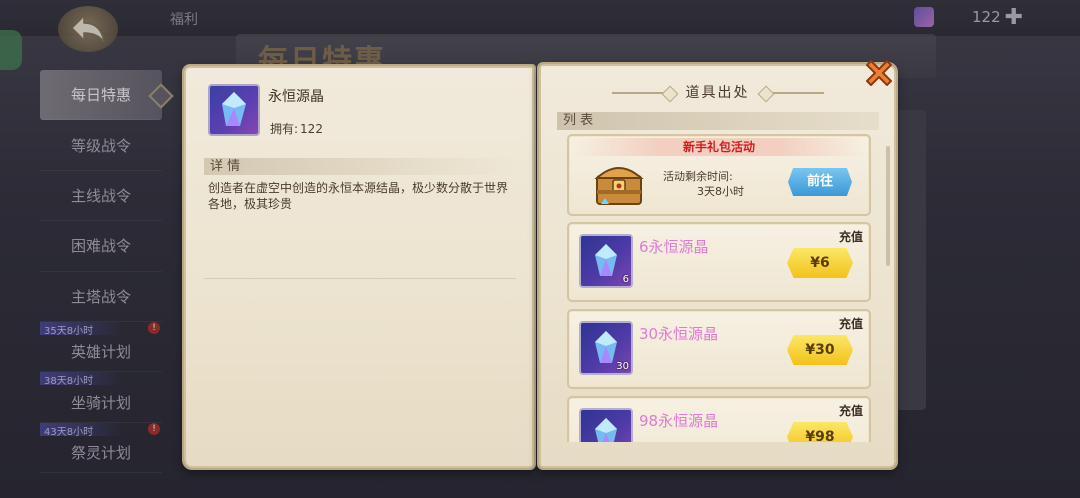  I want to click on item-owned: 拥有: 122, so click(295, 128).